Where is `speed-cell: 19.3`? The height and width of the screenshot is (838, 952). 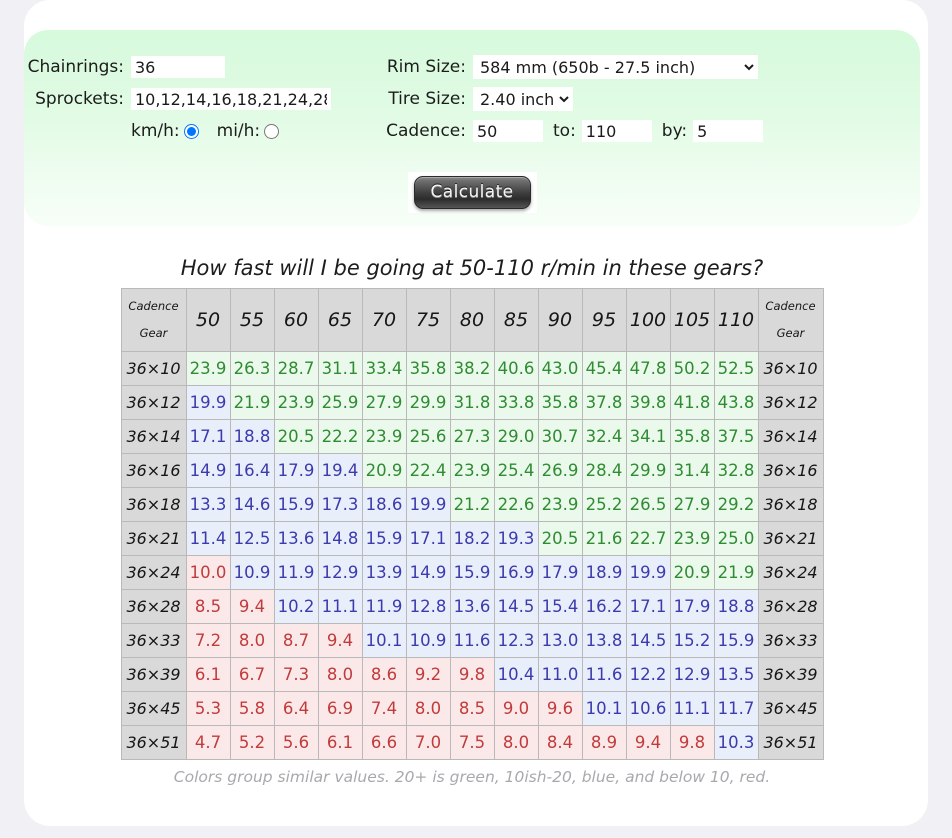 speed-cell: 19.3 is located at coordinates (516, 538).